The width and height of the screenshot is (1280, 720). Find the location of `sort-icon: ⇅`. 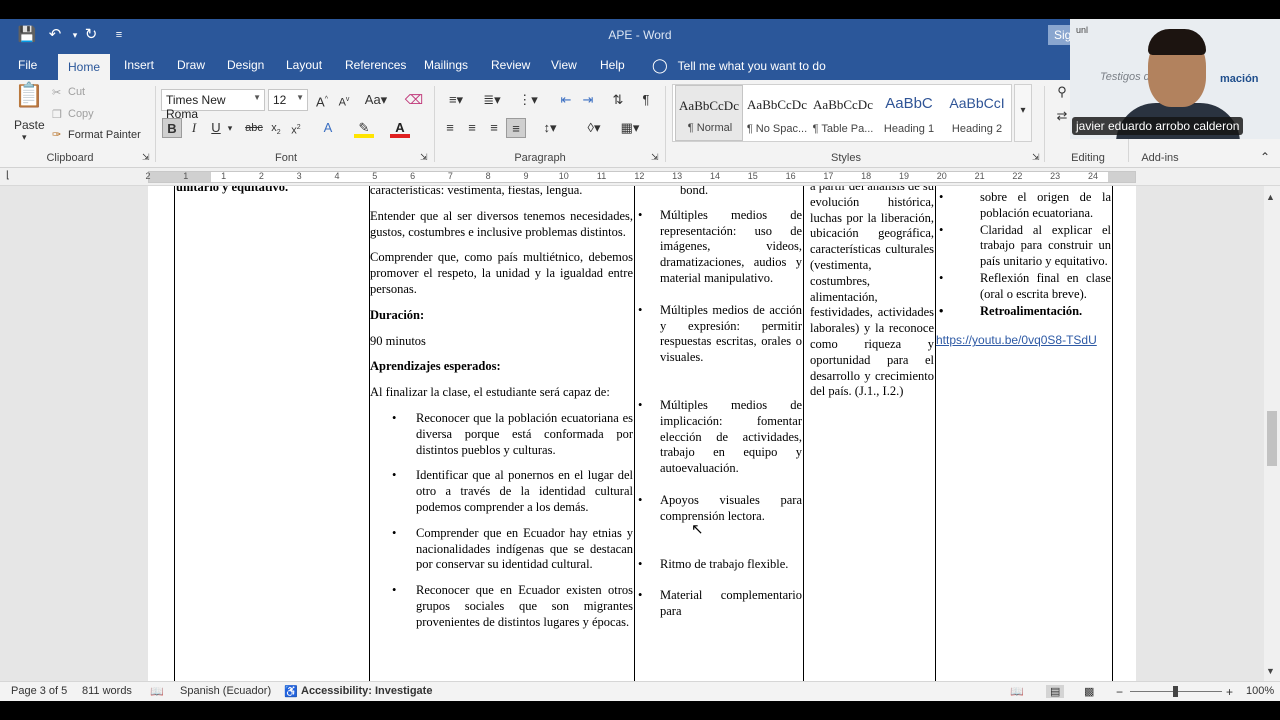

sort-icon: ⇅ is located at coordinates (618, 100).